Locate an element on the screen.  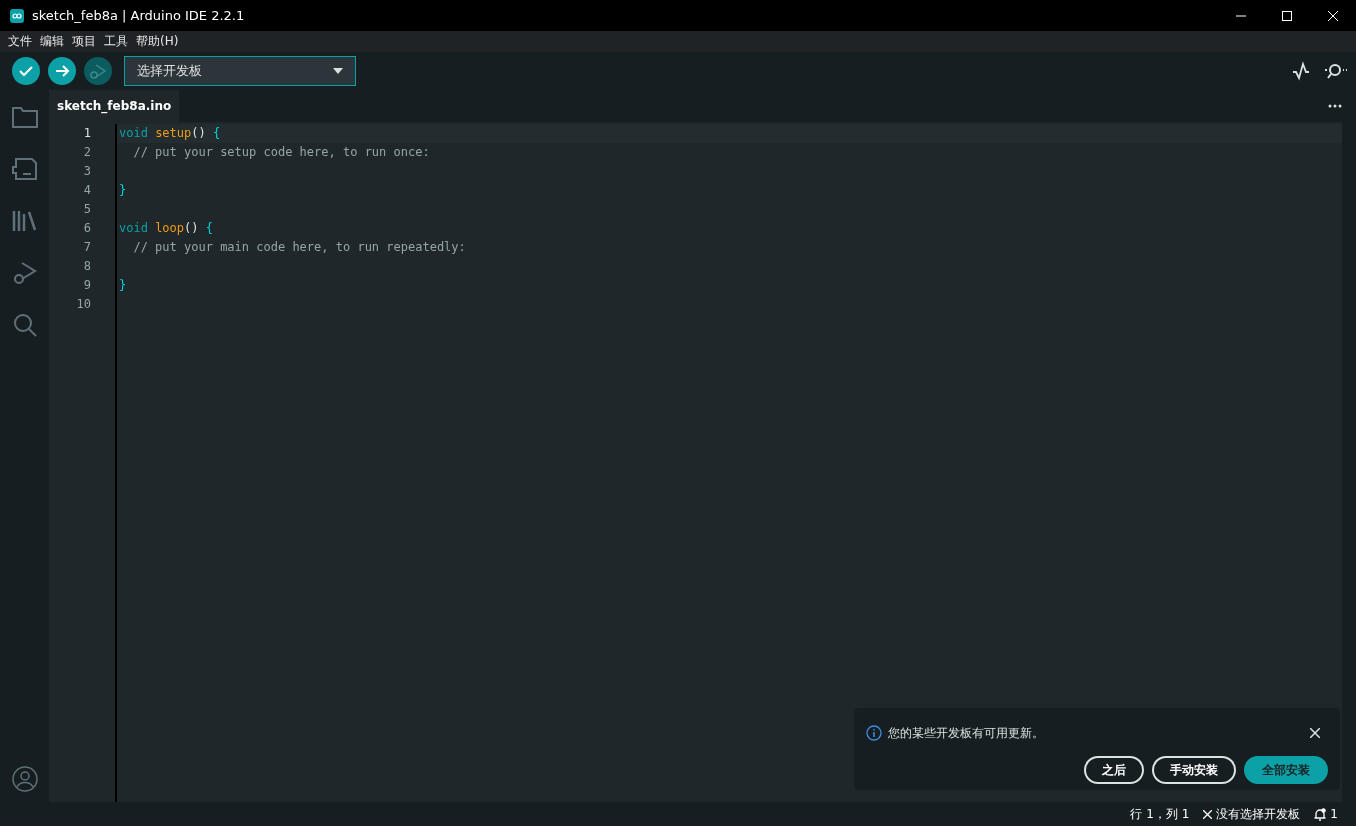
checkmark-icon is located at coordinates (26, 71).